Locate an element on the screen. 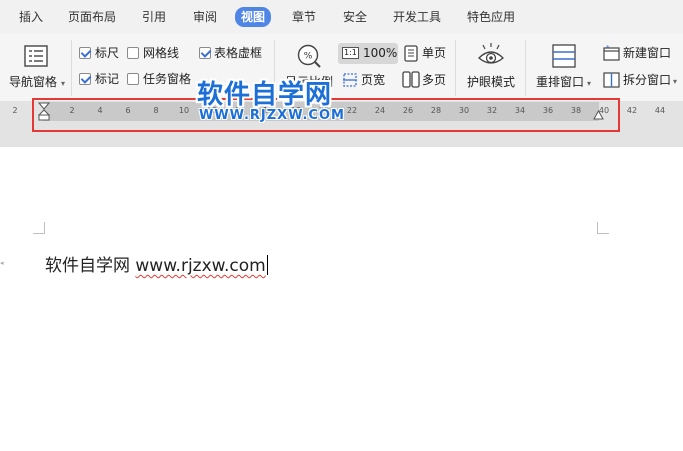 The height and width of the screenshot is (451, 683). menu-section: 章节 is located at coordinates (304, 17).